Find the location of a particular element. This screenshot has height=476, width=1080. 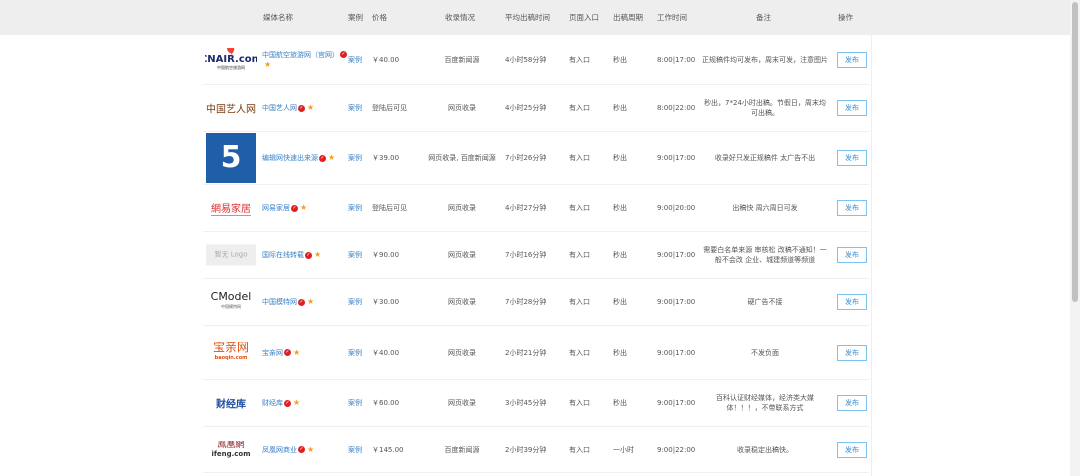

note: 正规稿件均可发布，周末可发，注意图片 is located at coordinates (765, 59).